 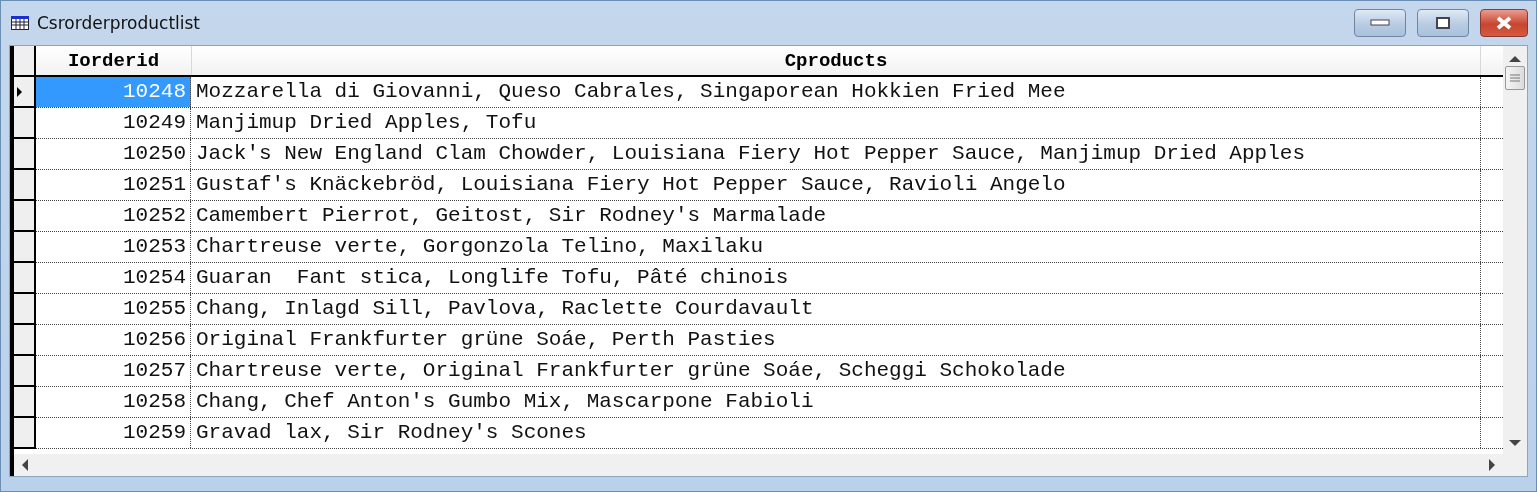 What do you see at coordinates (1515, 443) in the screenshot?
I see `scroll-down-icon` at bounding box center [1515, 443].